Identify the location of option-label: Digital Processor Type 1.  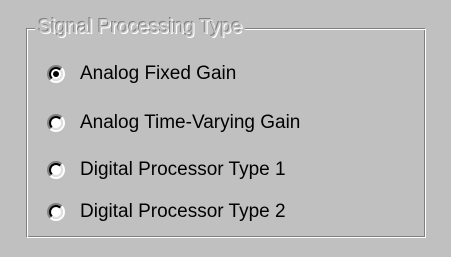
(183, 169).